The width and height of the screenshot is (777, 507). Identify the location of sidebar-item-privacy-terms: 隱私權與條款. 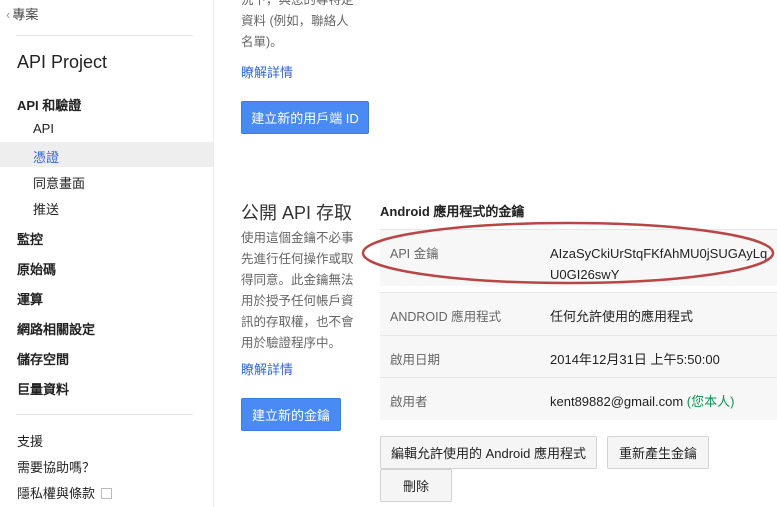
(65, 492).